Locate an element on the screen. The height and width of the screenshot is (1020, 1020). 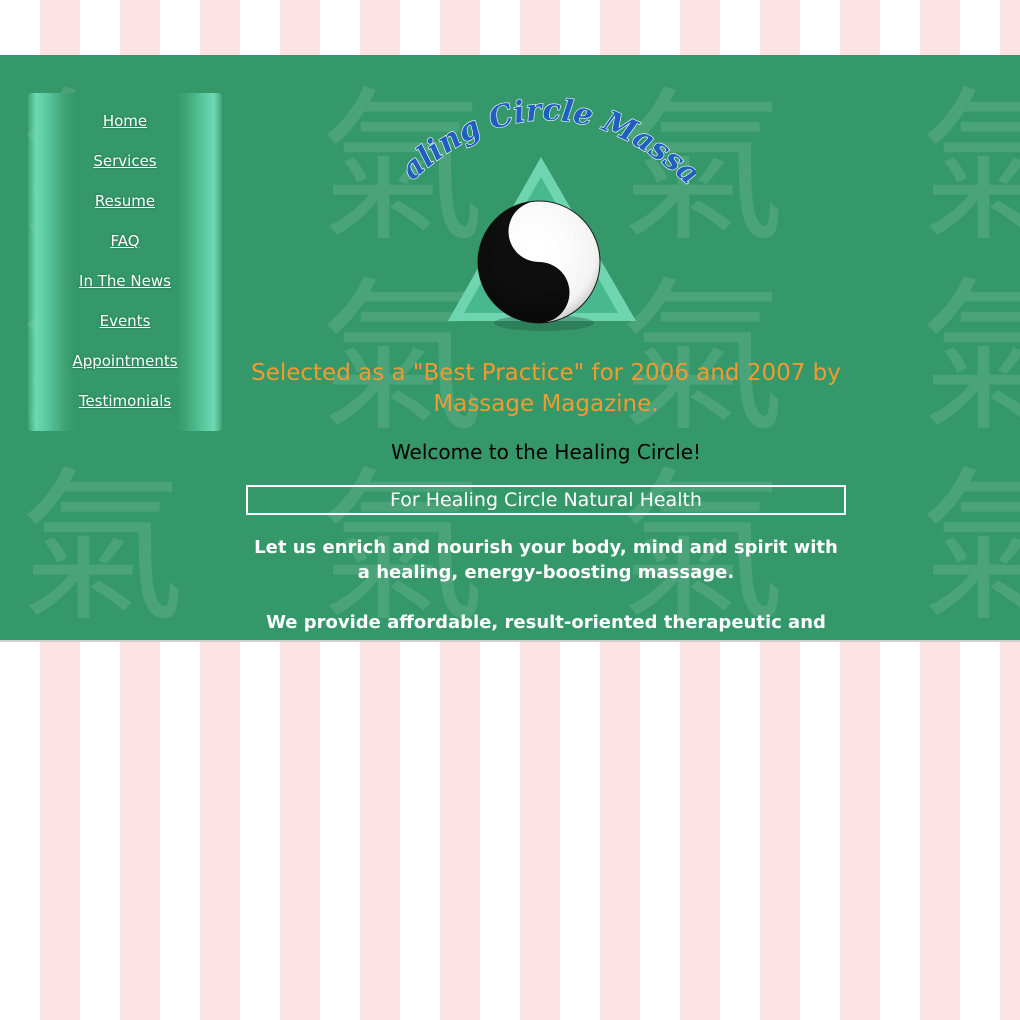
nav-link-events: Events is located at coordinates (125, 321).